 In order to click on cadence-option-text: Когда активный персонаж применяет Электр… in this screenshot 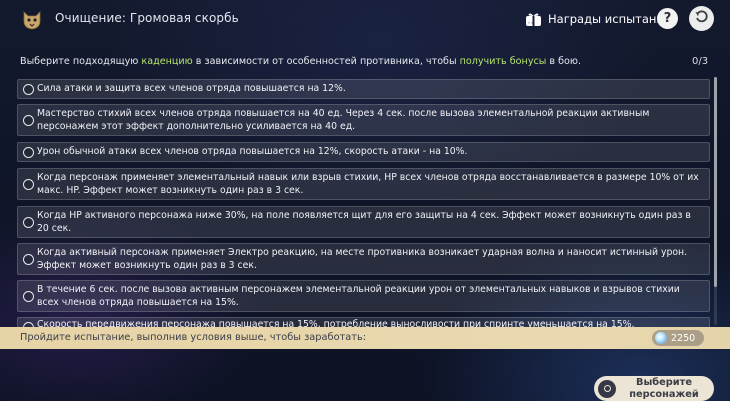, I will do `click(362, 259)`.